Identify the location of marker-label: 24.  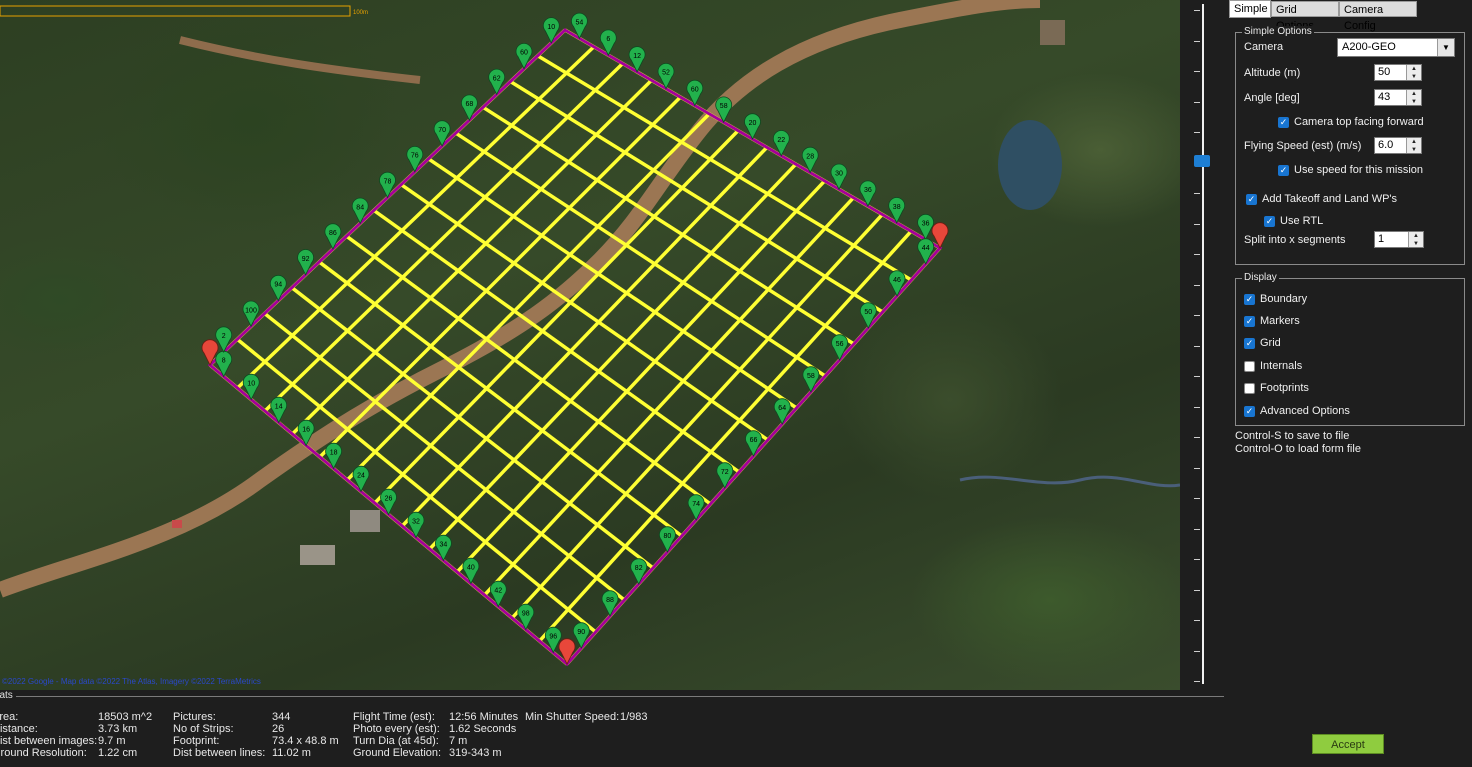
(361, 476).